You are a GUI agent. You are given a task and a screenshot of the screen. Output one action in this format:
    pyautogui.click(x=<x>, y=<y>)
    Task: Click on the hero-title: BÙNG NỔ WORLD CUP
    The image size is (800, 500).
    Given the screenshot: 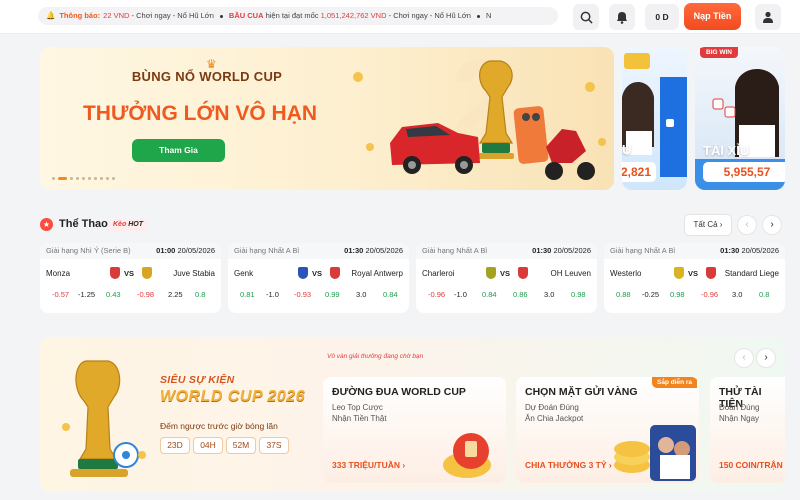 What is the action you would take?
    pyautogui.click(x=207, y=76)
    